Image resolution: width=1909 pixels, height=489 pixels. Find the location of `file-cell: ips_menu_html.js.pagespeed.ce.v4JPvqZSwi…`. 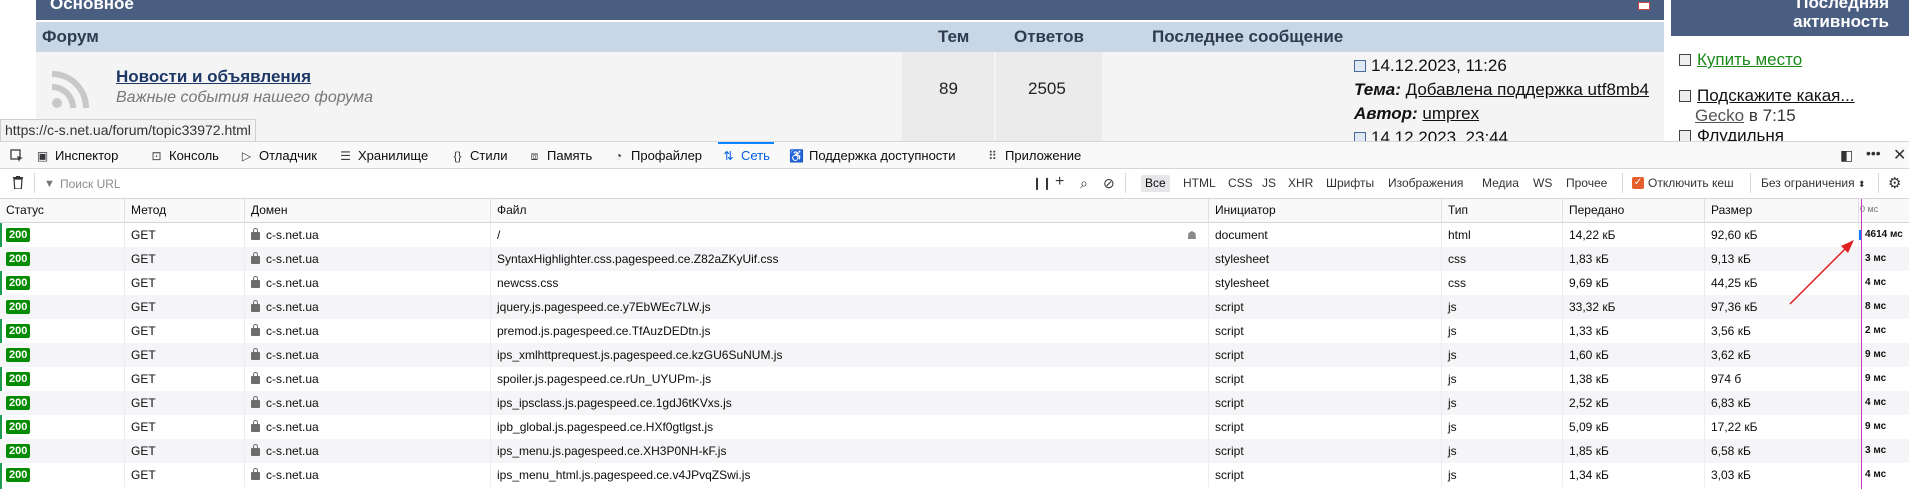

file-cell: ips_menu_html.js.pagespeed.ce.v4JPvqZSwi… is located at coordinates (850, 475).